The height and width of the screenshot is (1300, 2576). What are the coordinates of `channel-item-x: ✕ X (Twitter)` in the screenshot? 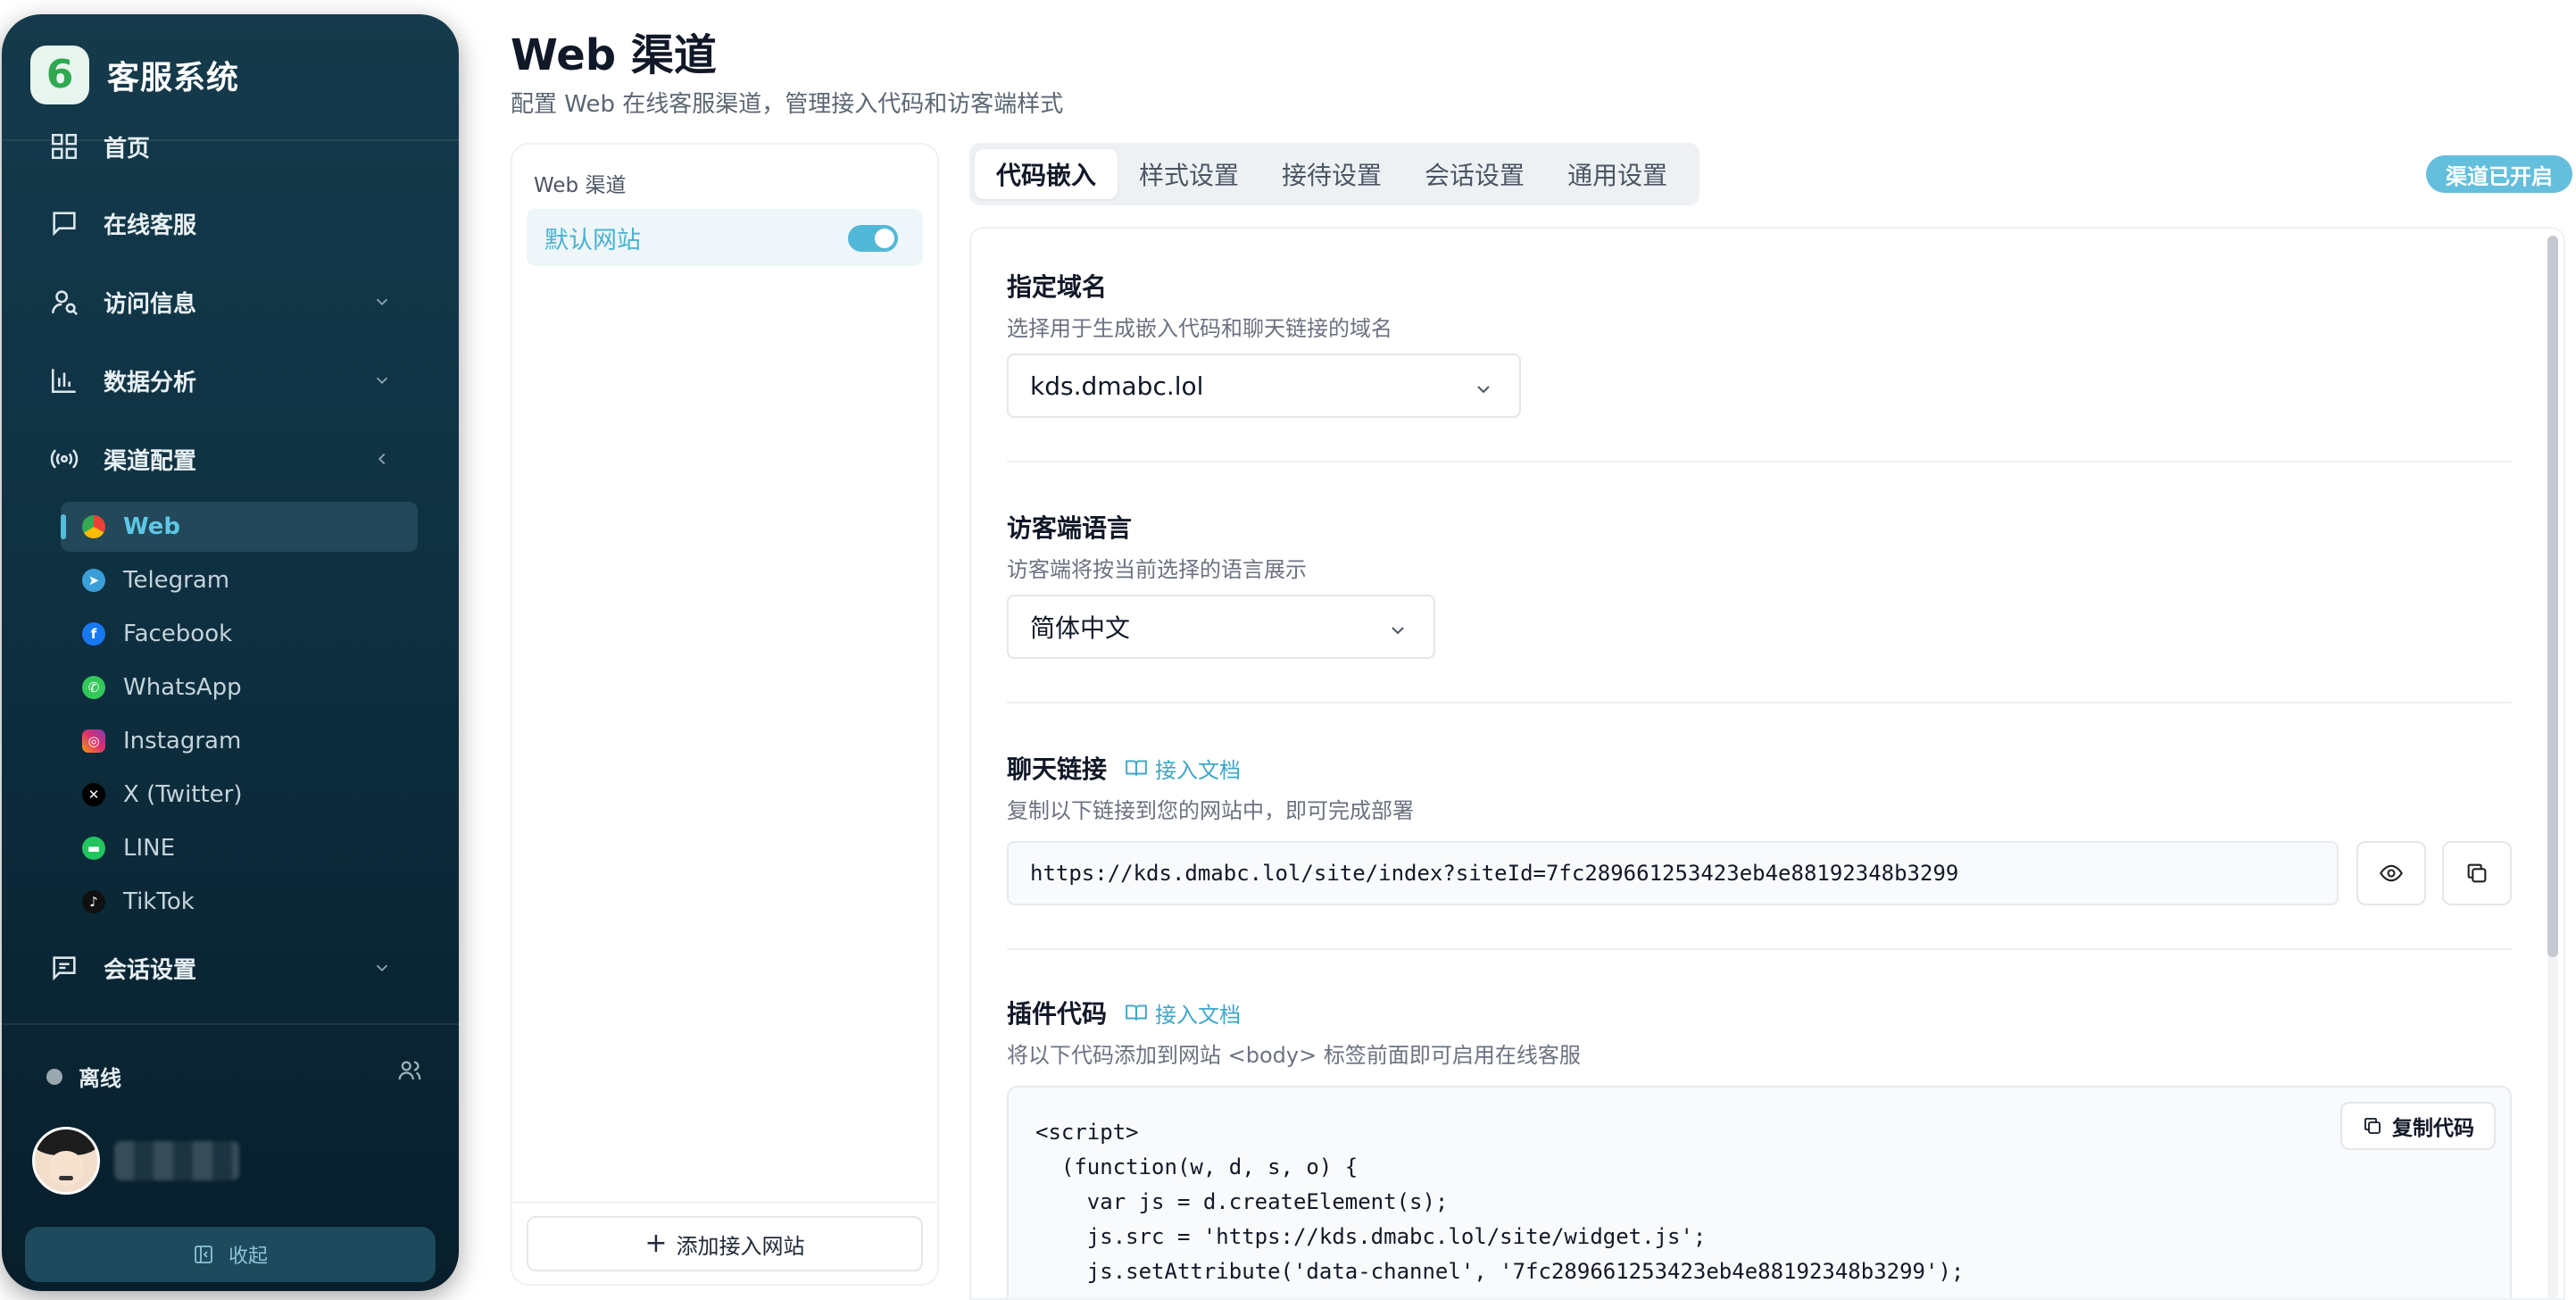 It's located at (239, 795).